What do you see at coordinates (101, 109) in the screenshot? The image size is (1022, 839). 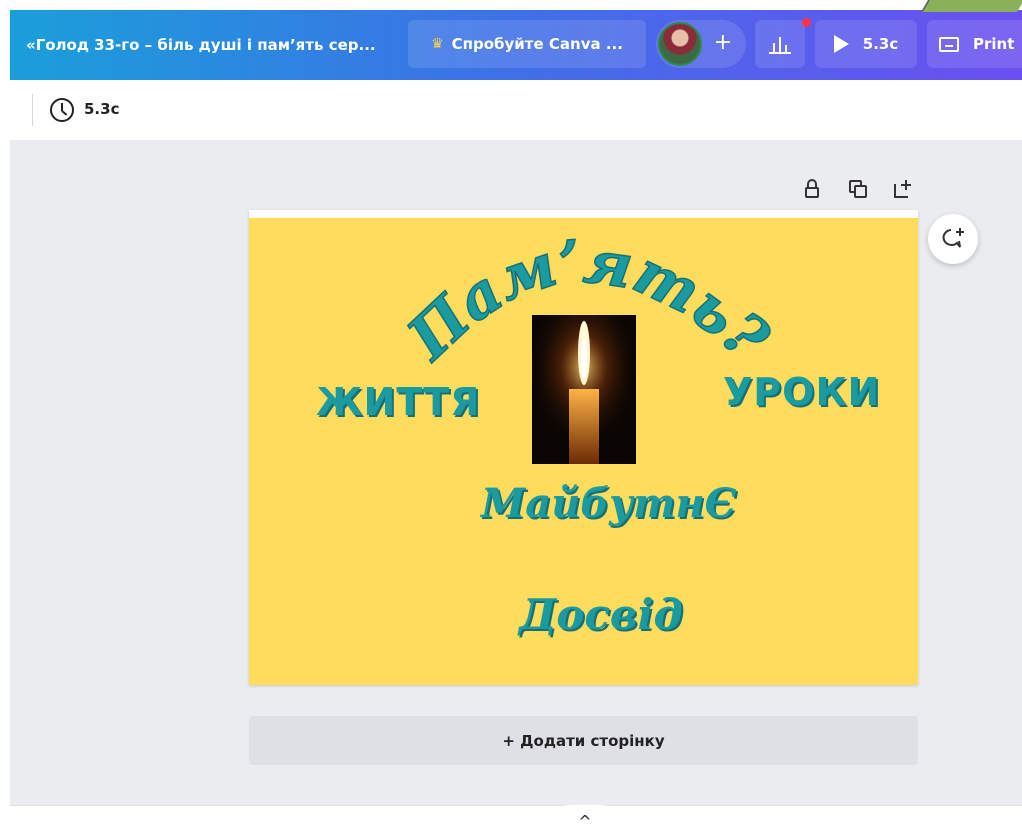 I see `page-duration: 5.3с` at bounding box center [101, 109].